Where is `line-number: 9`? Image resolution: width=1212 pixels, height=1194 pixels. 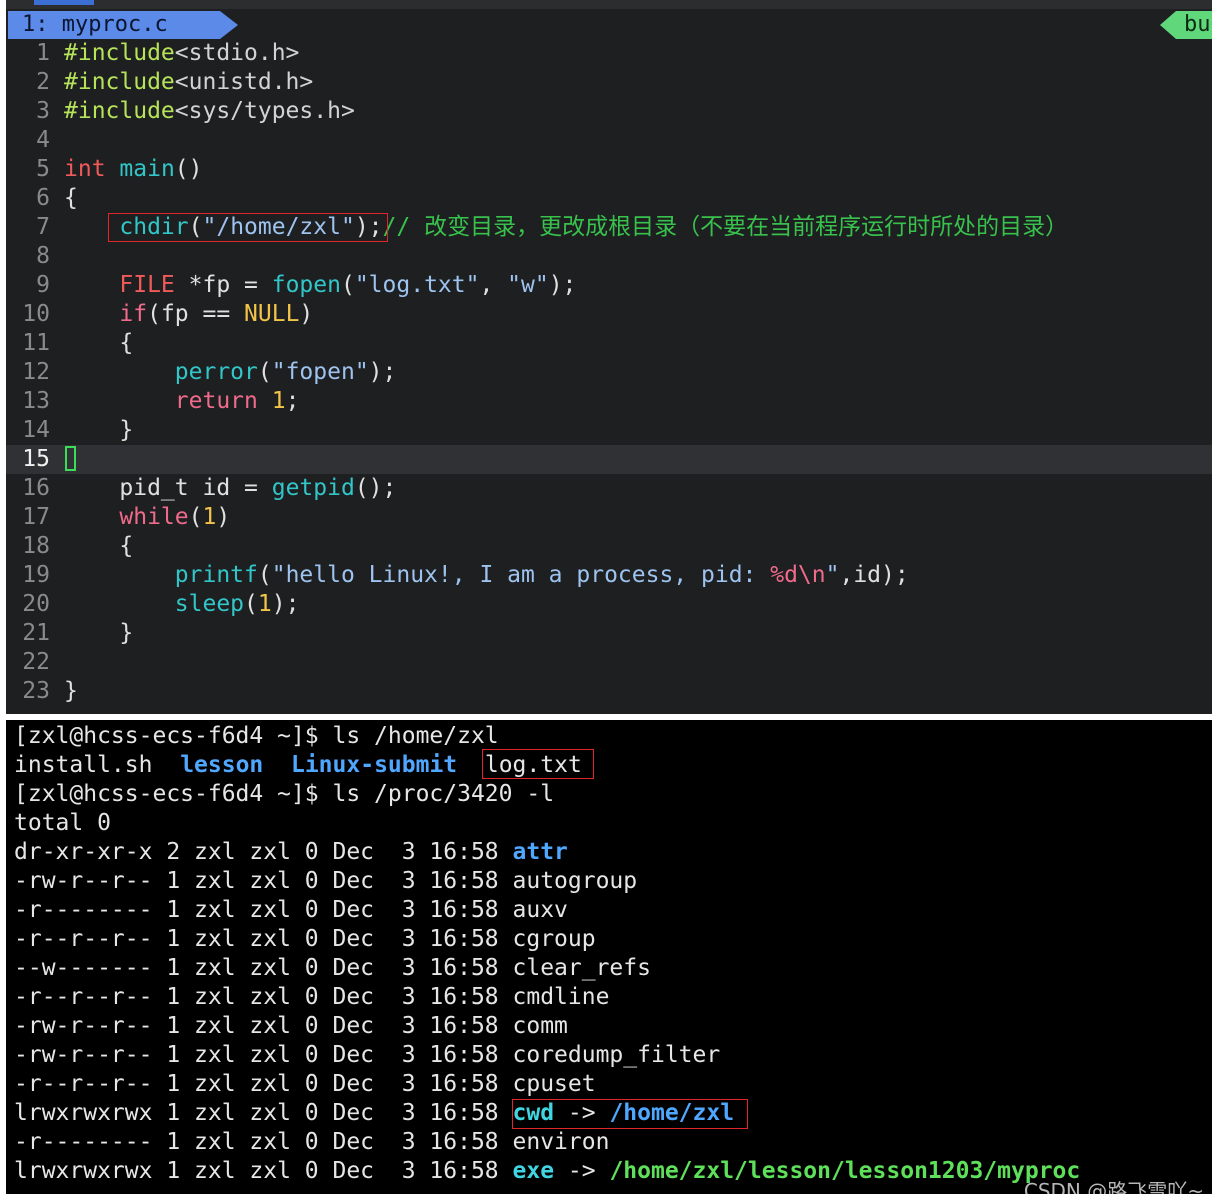
line-number: 9 is located at coordinates (43, 285).